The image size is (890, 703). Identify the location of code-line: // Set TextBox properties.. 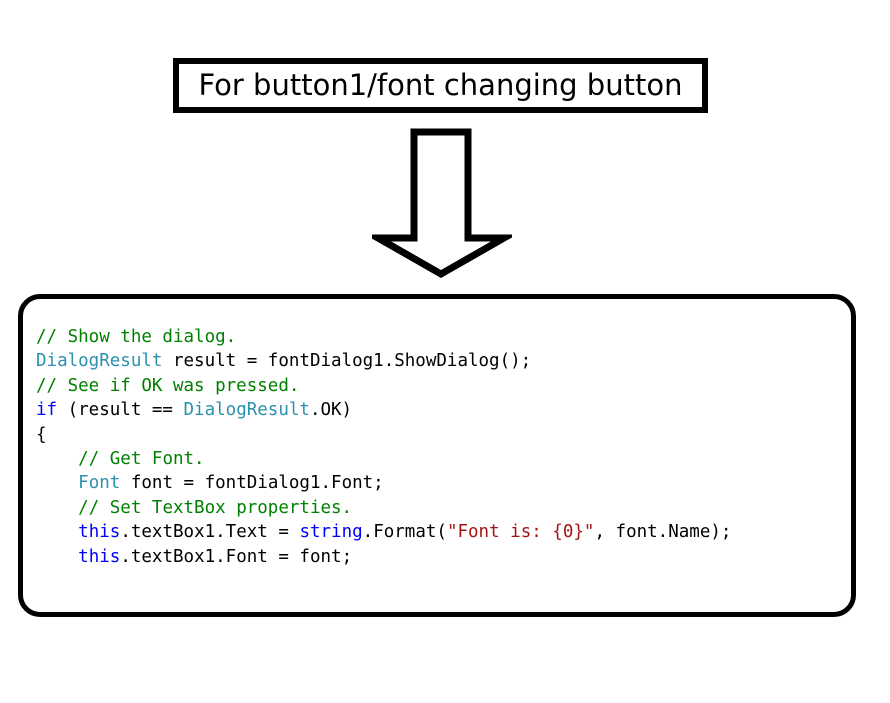
(383, 508).